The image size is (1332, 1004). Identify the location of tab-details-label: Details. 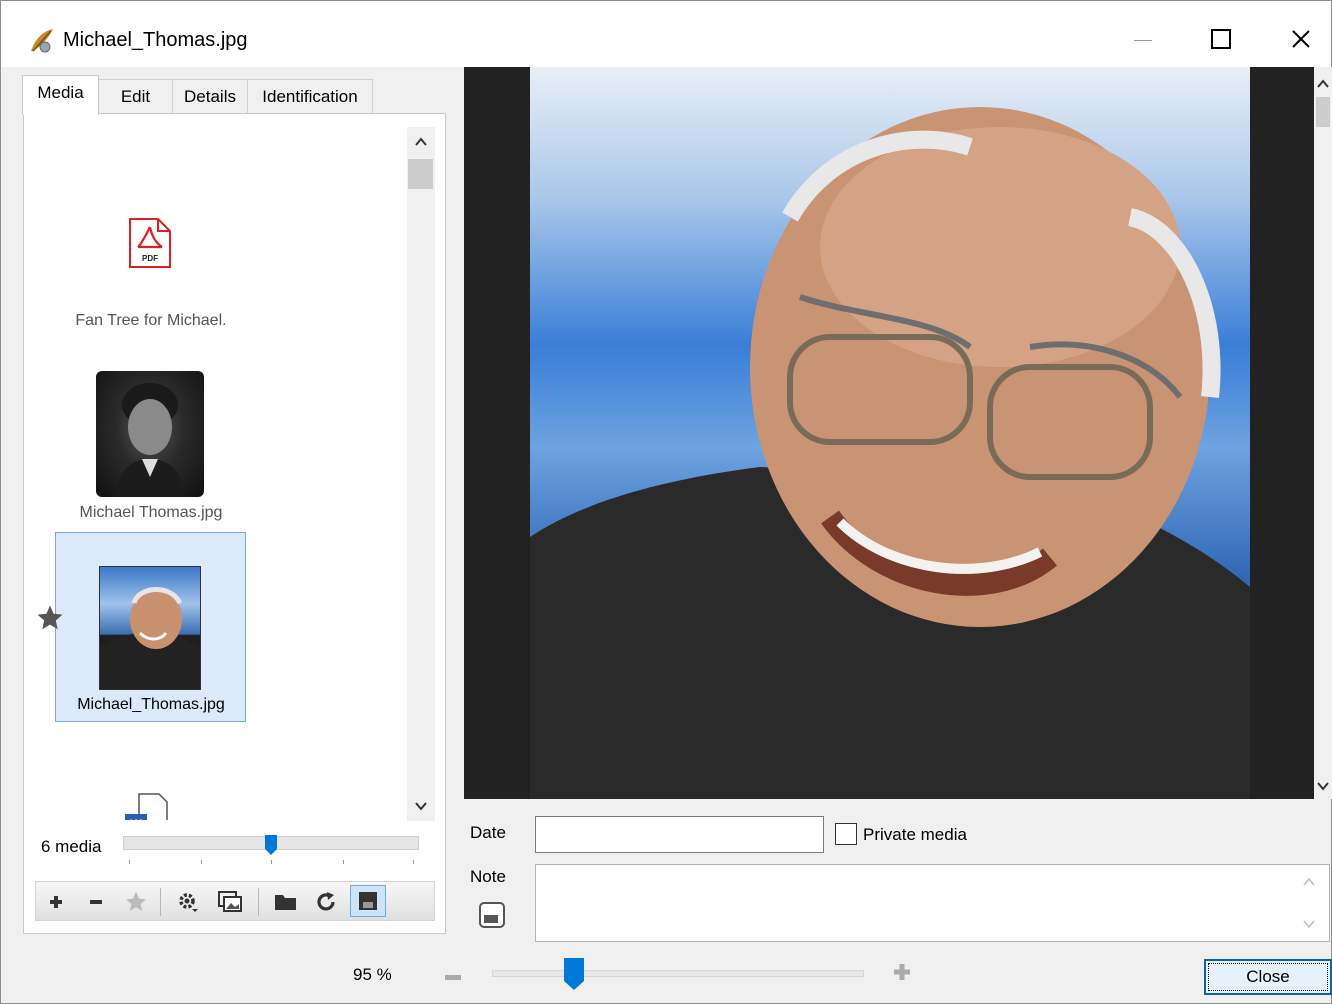
(210, 96).